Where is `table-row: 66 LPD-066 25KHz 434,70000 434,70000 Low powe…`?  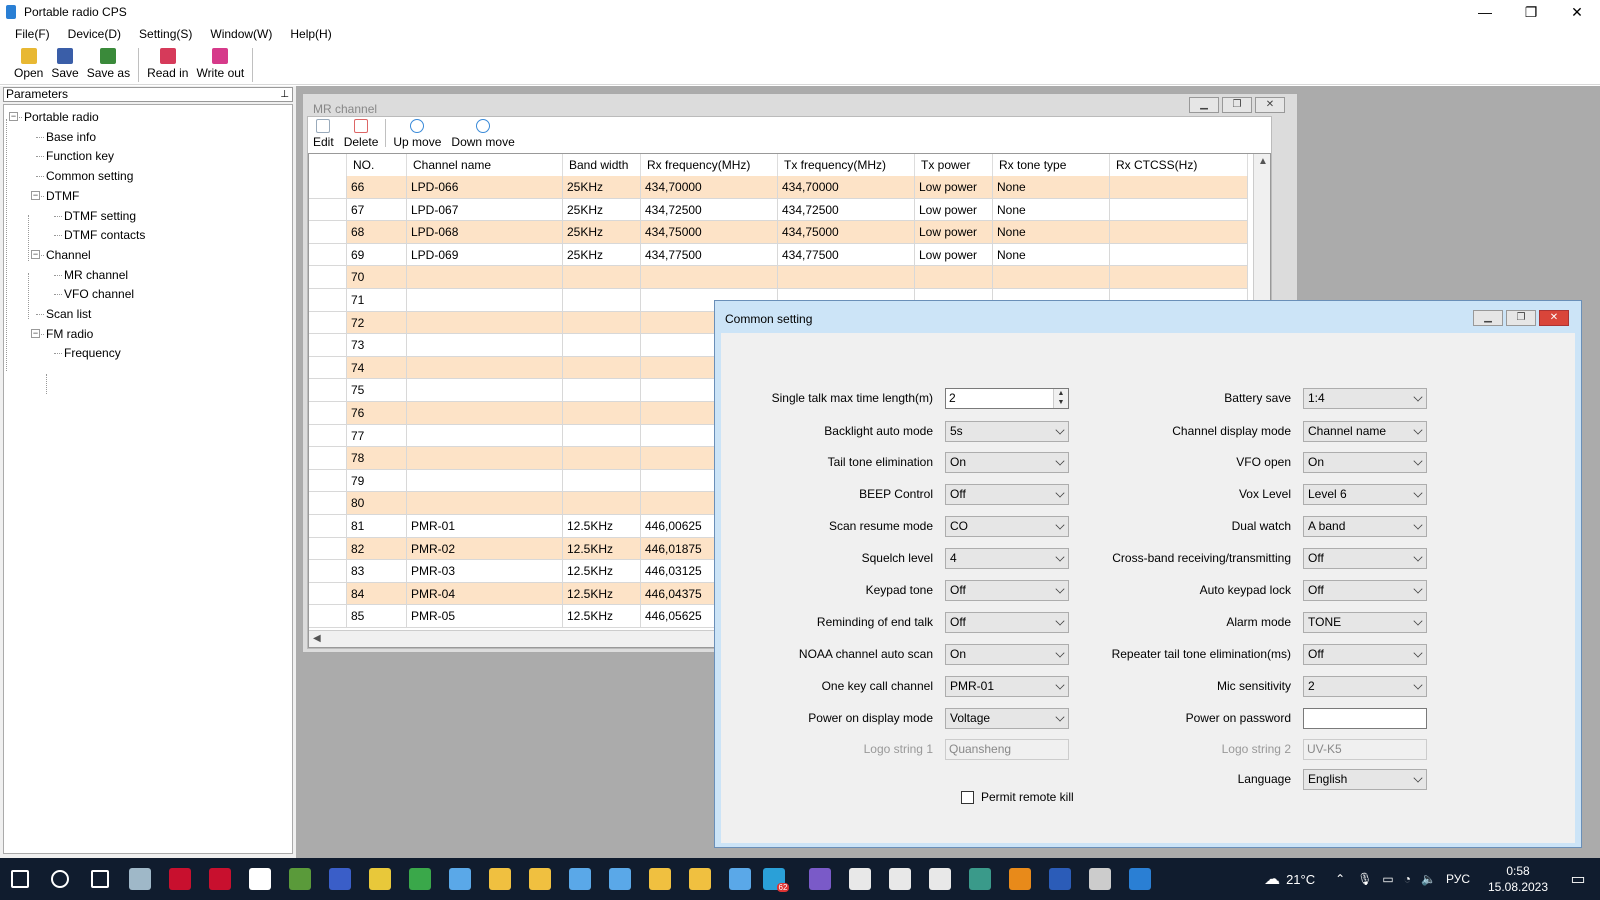
table-row: 66 LPD-066 25KHz 434,70000 434,70000 Low powe… is located at coordinates (778, 187).